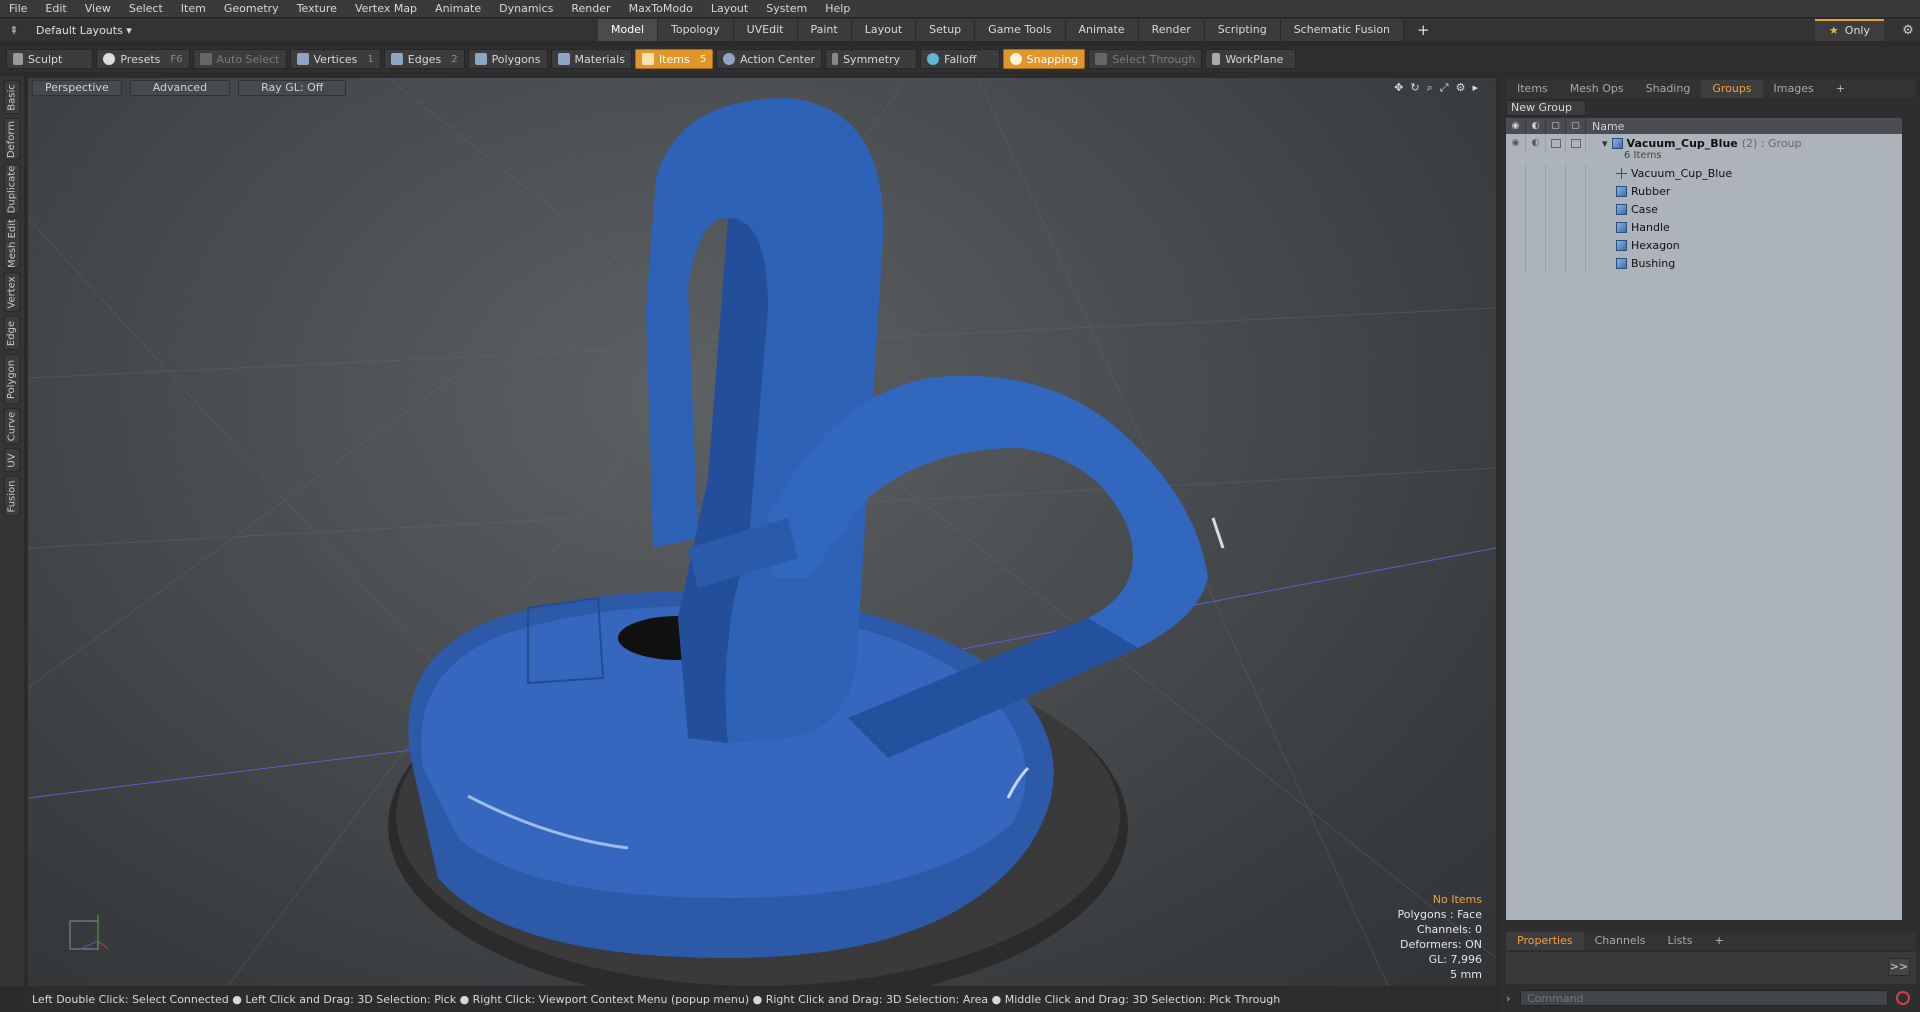 The height and width of the screenshot is (1012, 1920). I want to click on menu-item: Item, so click(193, 9).